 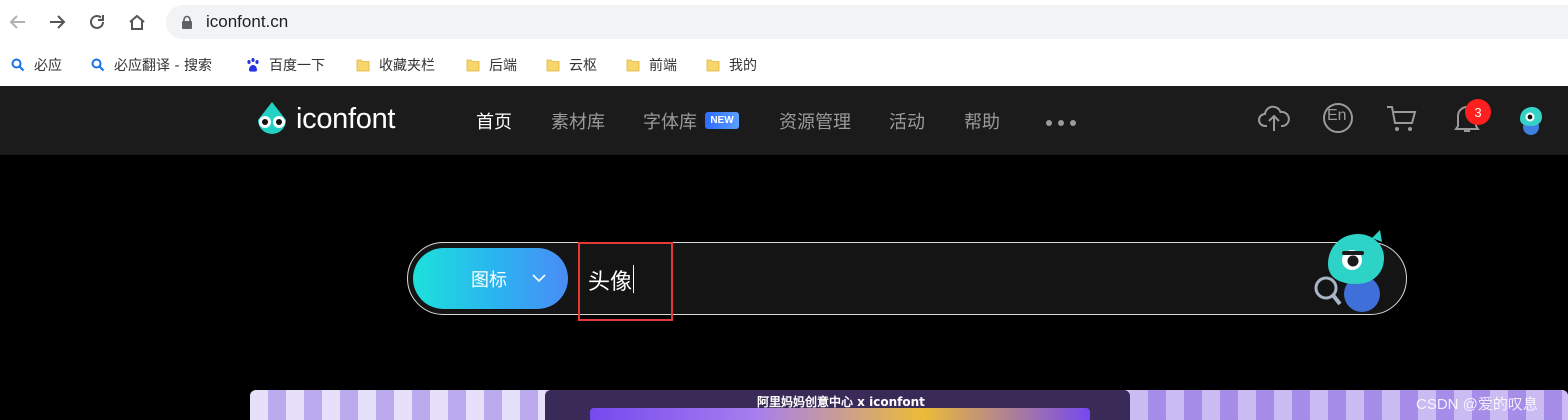 What do you see at coordinates (1061, 123) in the screenshot?
I see `more-menu-icon` at bounding box center [1061, 123].